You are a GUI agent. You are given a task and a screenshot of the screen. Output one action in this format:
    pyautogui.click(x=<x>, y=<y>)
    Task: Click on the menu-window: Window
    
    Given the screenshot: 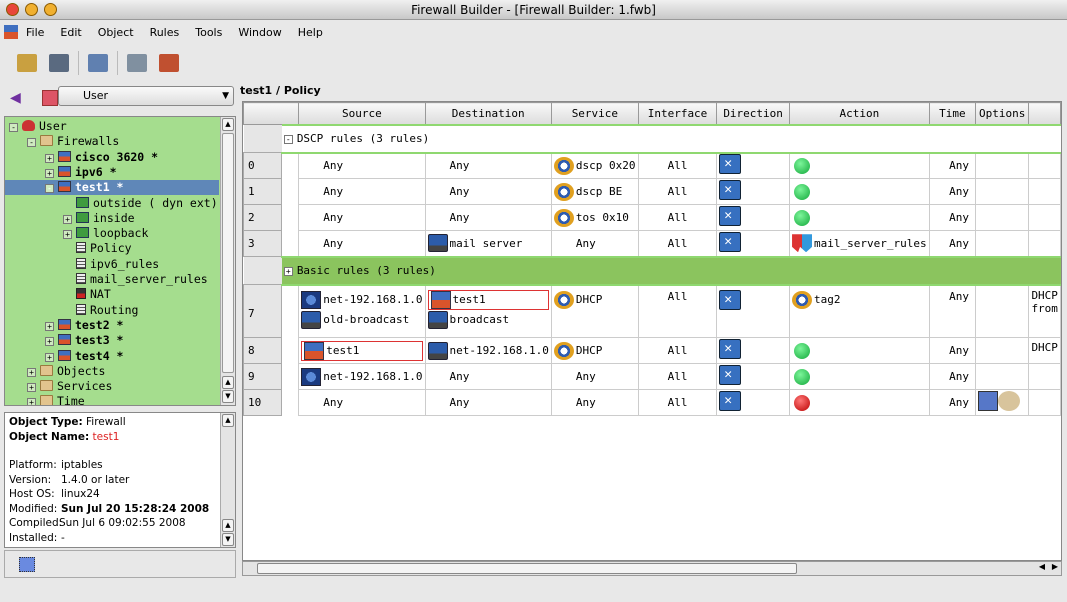 What is the action you would take?
    pyautogui.click(x=259, y=32)
    